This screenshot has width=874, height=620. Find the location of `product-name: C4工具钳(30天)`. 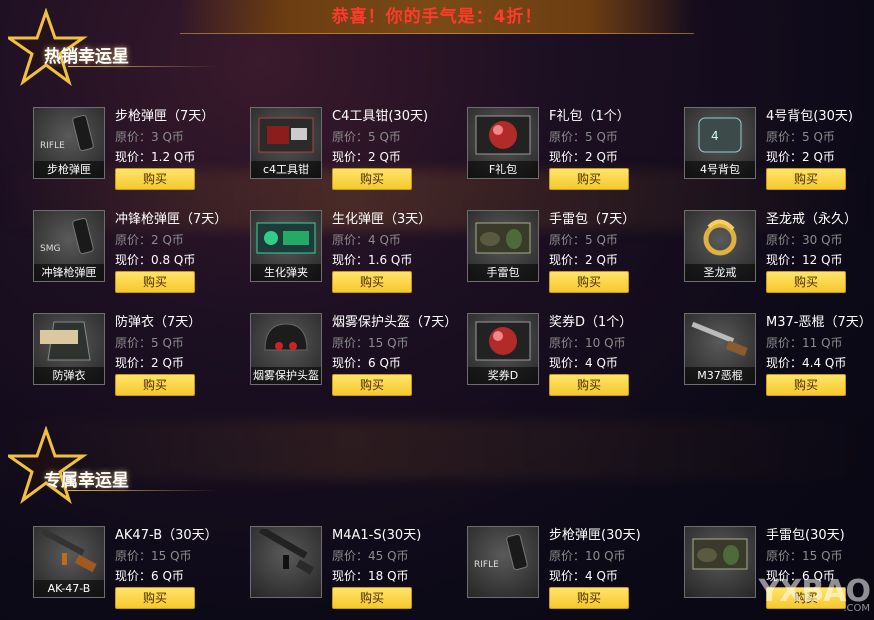

product-name: C4工具钳(30天) is located at coordinates (380, 116).